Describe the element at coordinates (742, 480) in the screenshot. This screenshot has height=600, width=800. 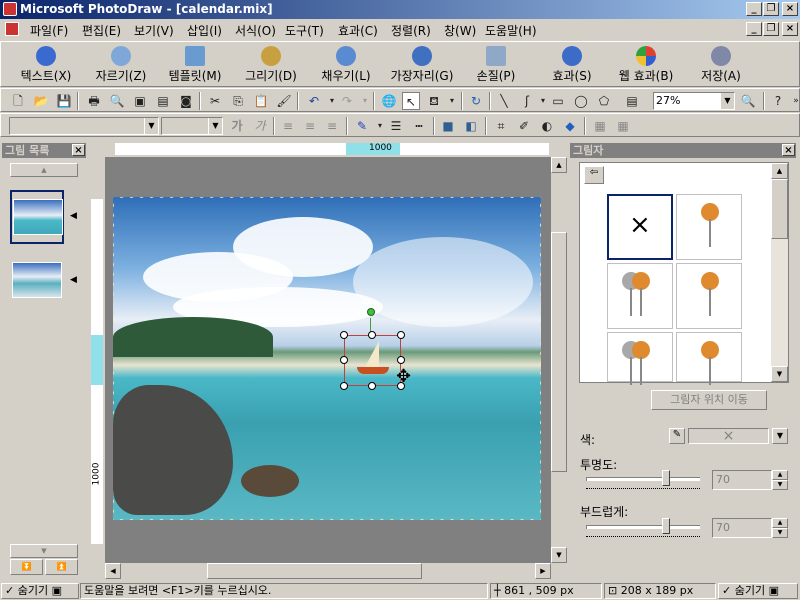
I see `transparency-value: 70` at that location.